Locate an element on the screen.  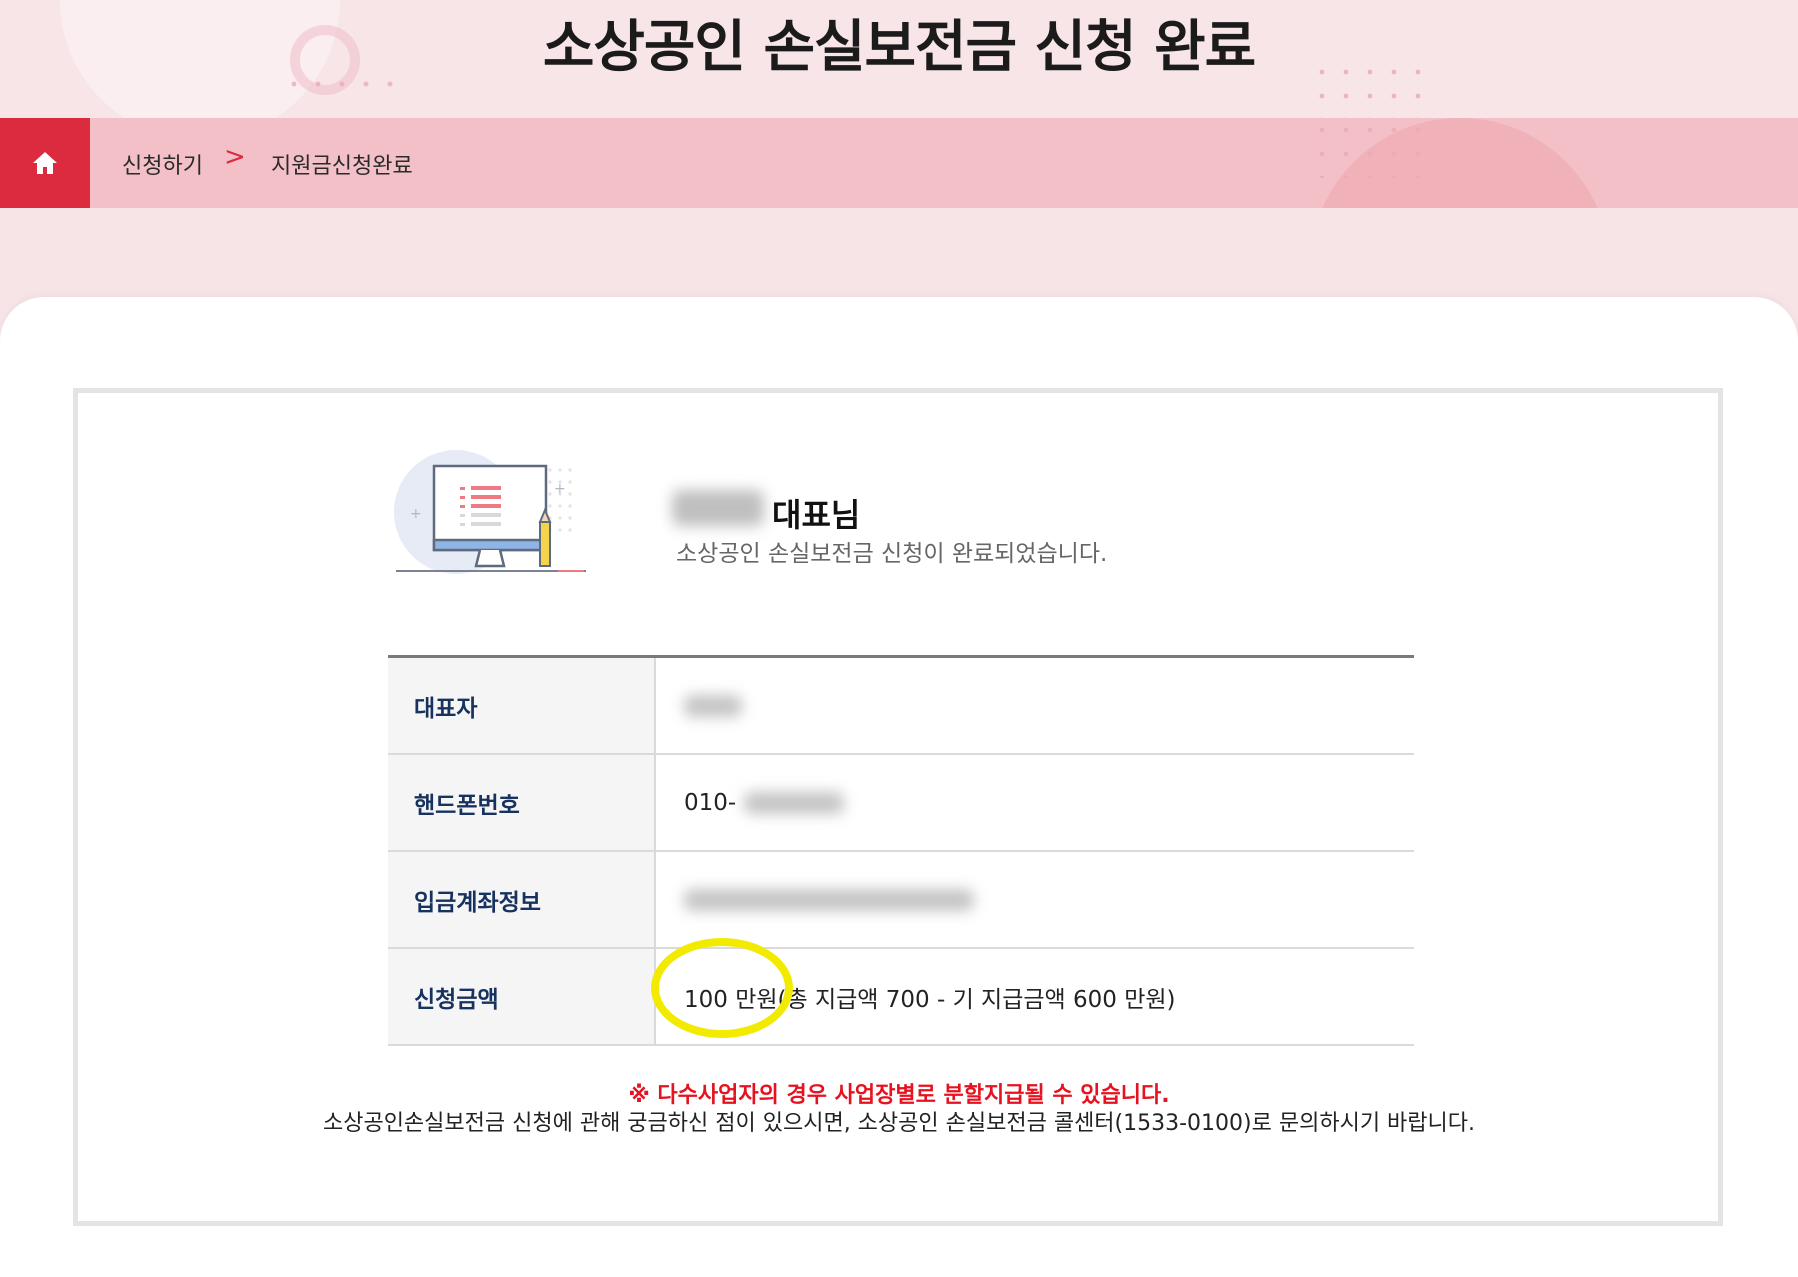
breadcrumb: 신청하기 > 지원금신청완료 is located at coordinates (899, 163).